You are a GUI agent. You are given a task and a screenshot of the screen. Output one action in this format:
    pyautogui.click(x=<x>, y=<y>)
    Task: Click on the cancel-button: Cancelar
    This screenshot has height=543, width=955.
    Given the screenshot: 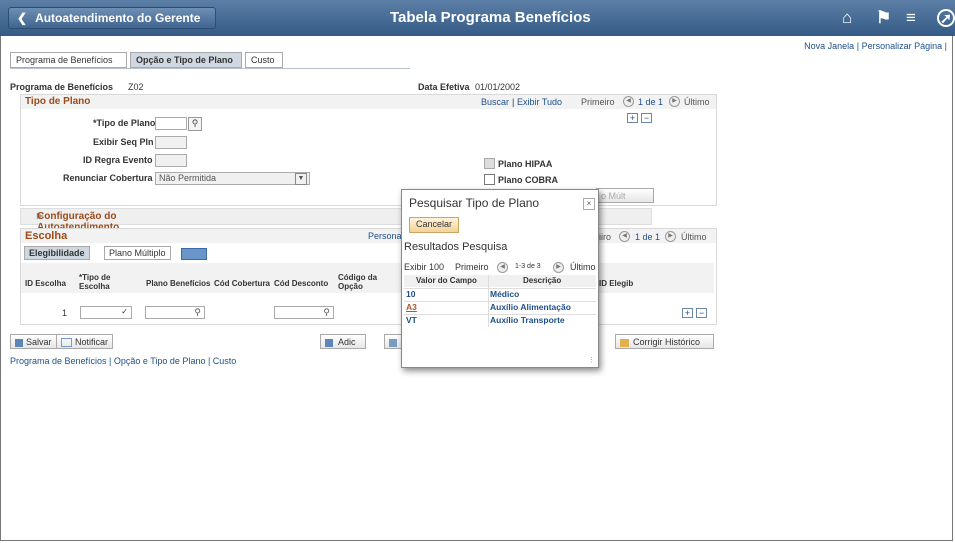 What is the action you would take?
    pyautogui.click(x=434, y=225)
    